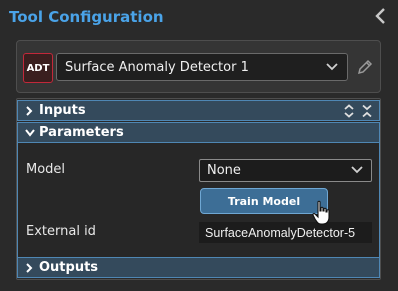 The height and width of the screenshot is (291, 398). Describe the element at coordinates (224, 170) in the screenshot. I see `model-select-value: None` at that location.